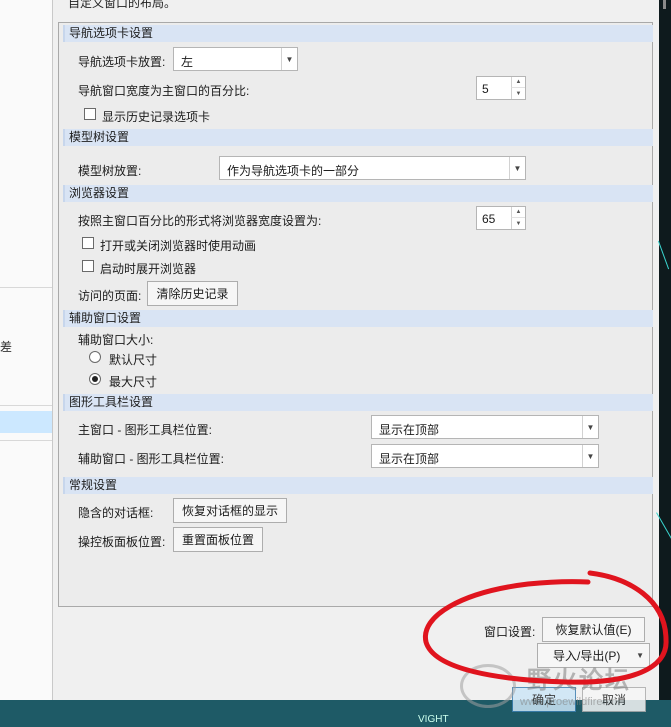 The width and height of the screenshot is (671, 727). I want to click on nav-placement-label: 导航选项卡放置:, so click(122, 62).